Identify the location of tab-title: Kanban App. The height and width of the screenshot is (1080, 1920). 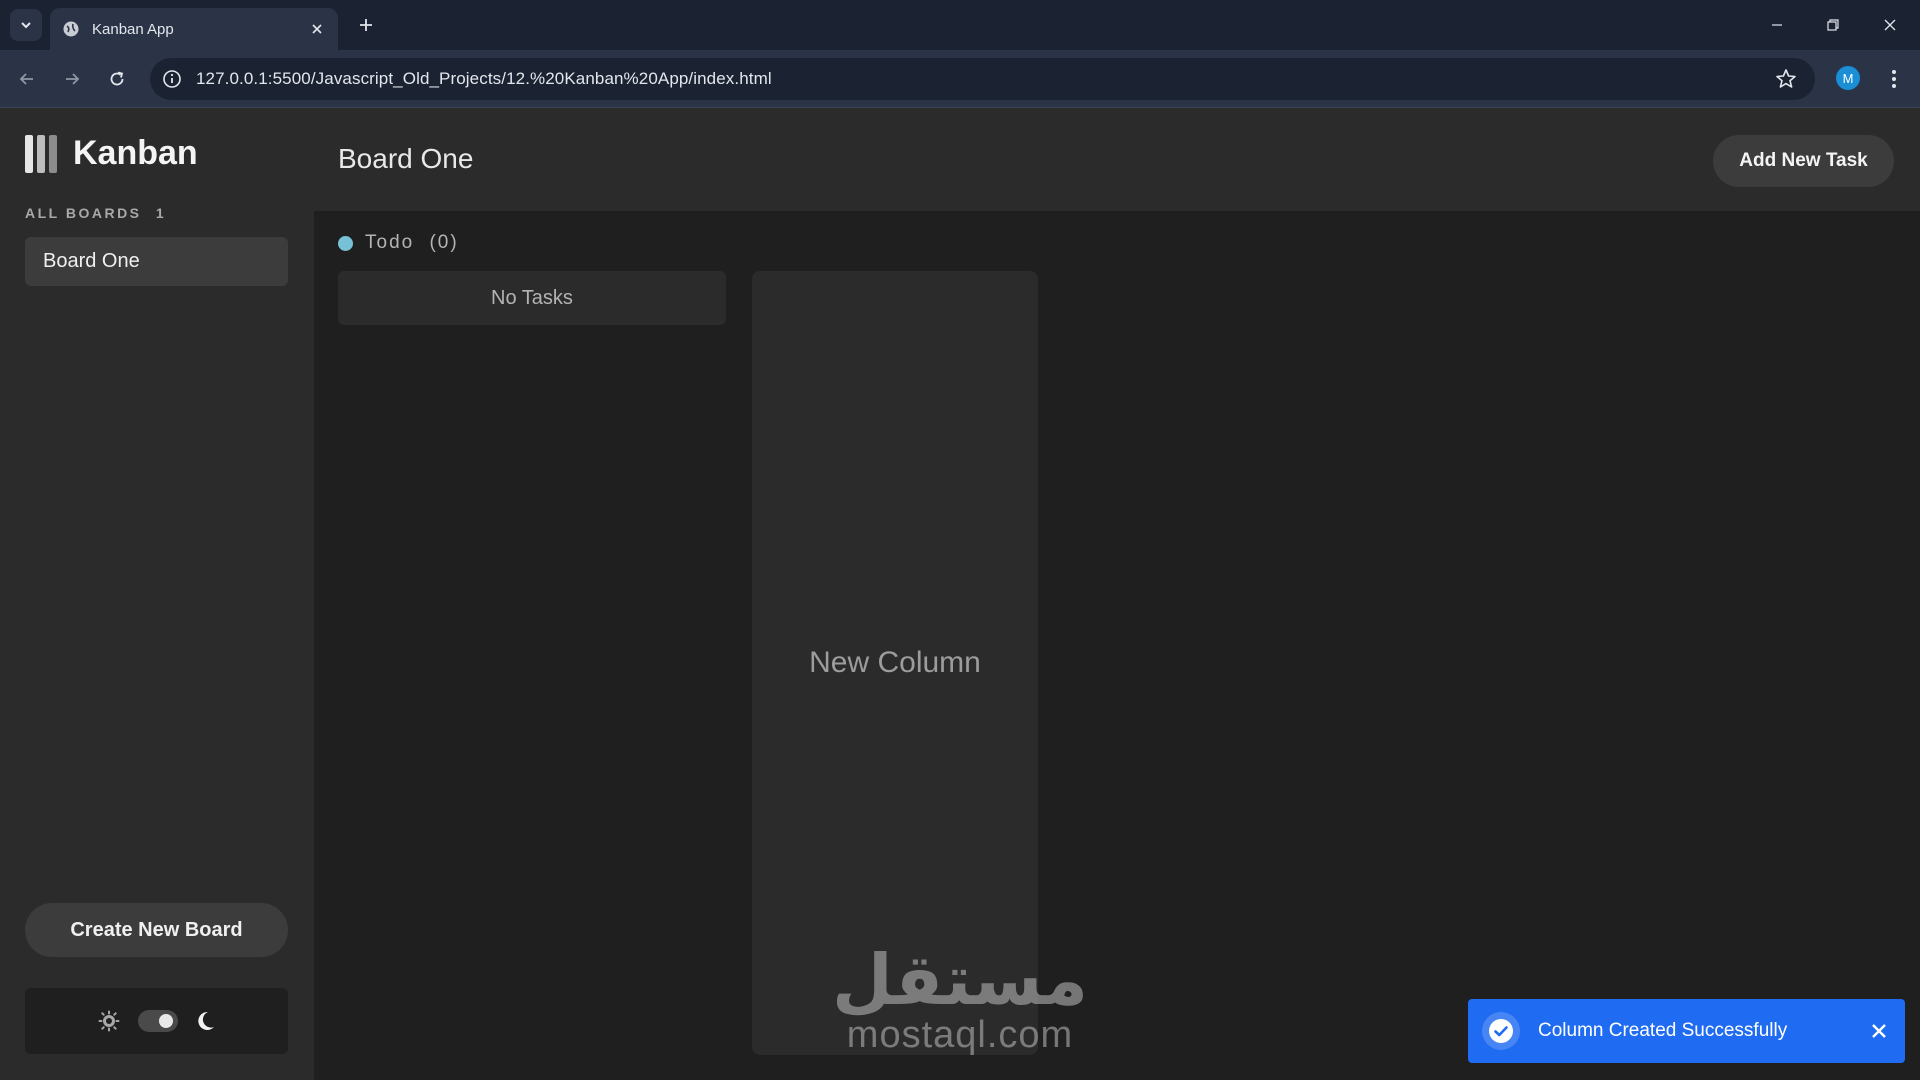
(133, 29).